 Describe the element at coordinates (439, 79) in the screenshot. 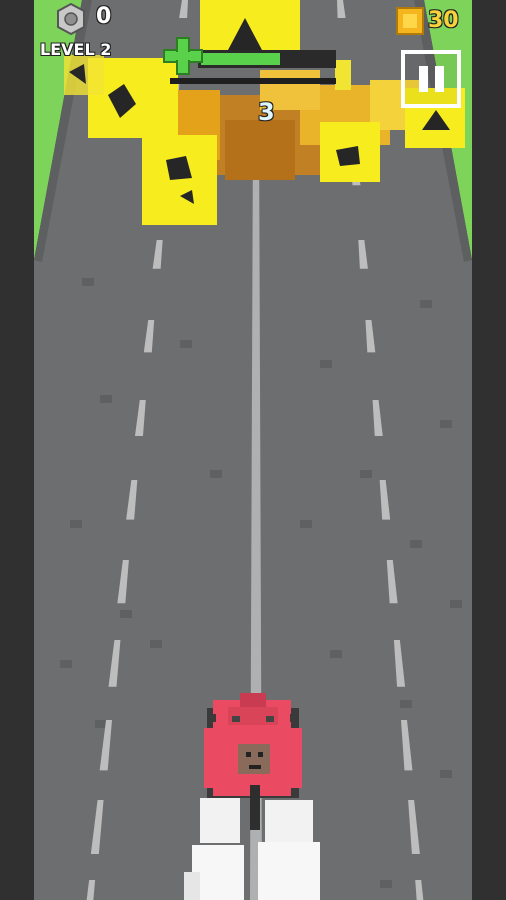

I see `pause-icon-bar-right` at that location.